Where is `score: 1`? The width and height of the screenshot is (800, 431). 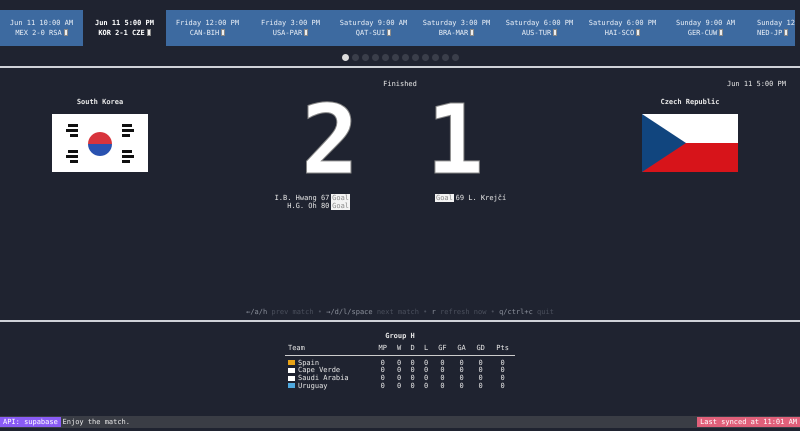
score: 1 is located at coordinates (454, 142).